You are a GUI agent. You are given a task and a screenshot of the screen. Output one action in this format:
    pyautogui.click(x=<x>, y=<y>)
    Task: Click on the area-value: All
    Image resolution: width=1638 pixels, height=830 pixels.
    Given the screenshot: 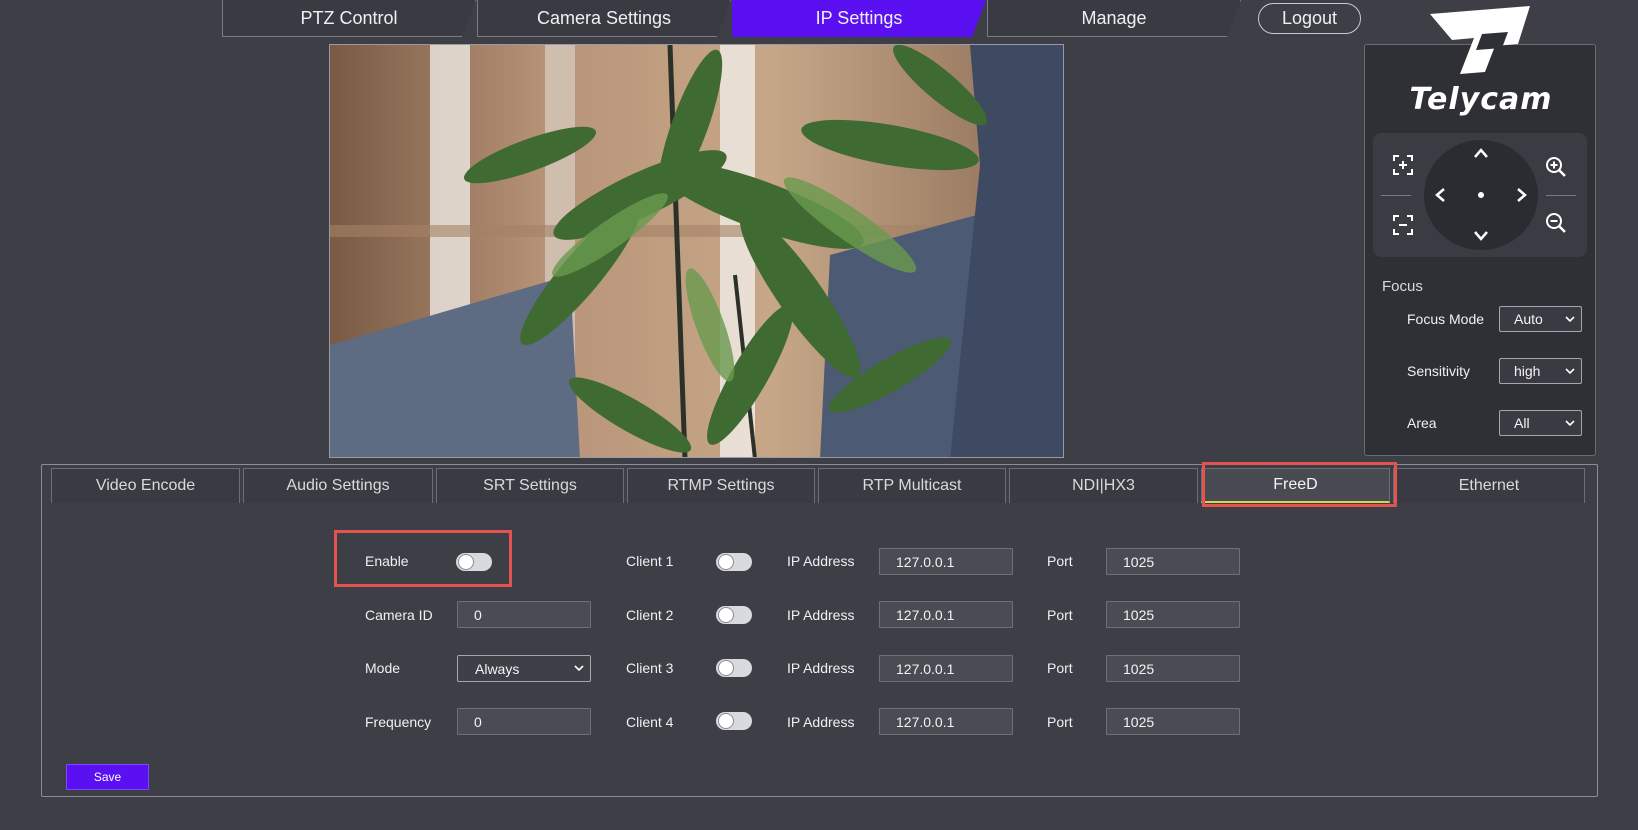 What is the action you would take?
    pyautogui.click(x=1522, y=423)
    